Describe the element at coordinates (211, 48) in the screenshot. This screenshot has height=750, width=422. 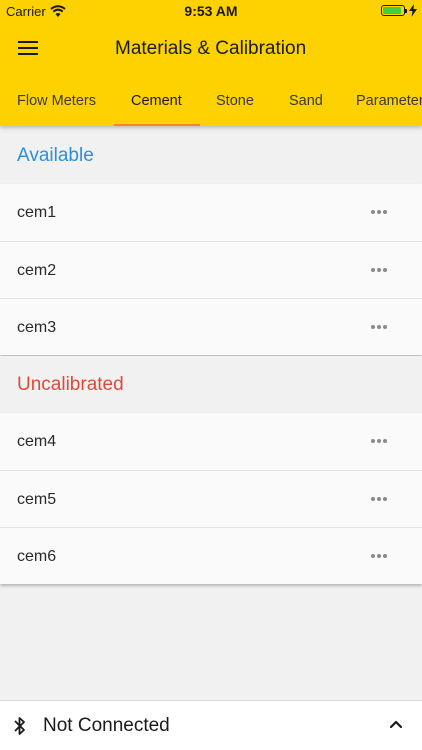
I see `page-title: Materials & Calibration` at that location.